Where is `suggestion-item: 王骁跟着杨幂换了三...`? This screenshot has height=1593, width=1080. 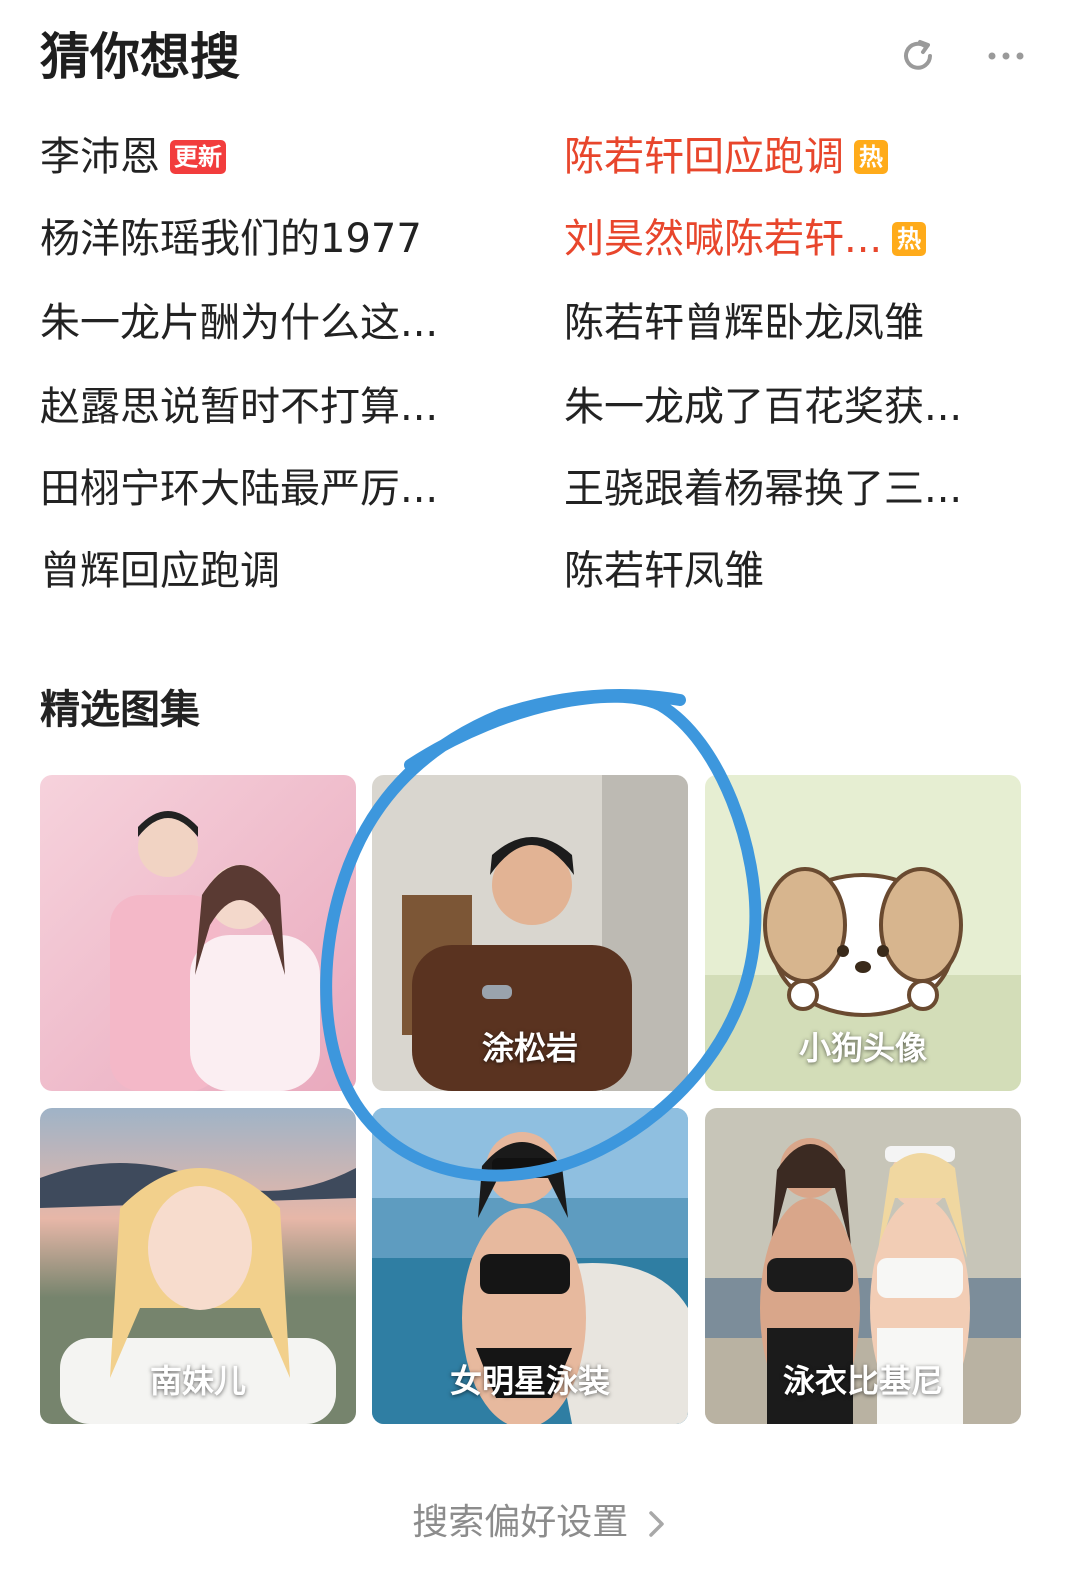
suggestion-item: 王骁跟着杨幂换了三... is located at coordinates (799, 487).